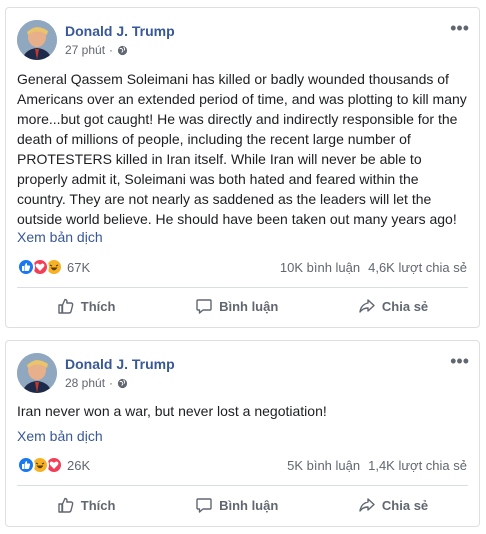 The image size is (486, 534). Describe the element at coordinates (242, 267) in the screenshot. I see `reactions-bar: 67K 10K bình luận 4,6K lượt chia sẻ` at that location.